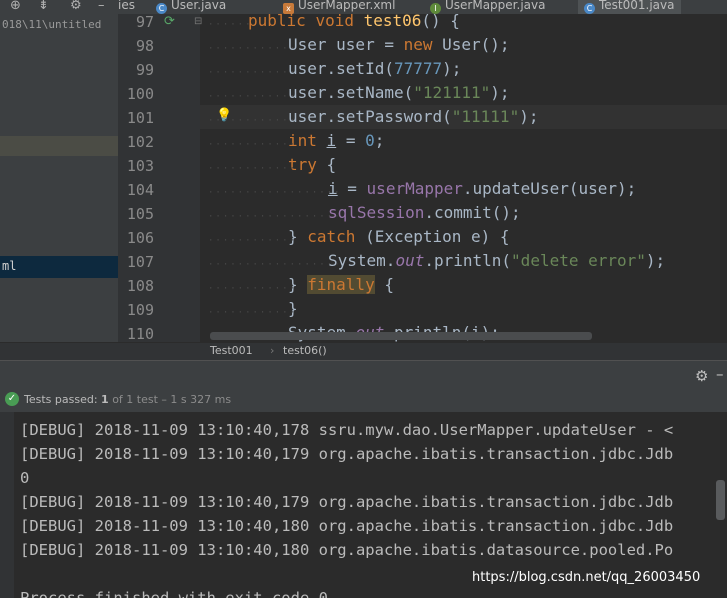 This screenshot has height=598, width=727. Describe the element at coordinates (191, 7) in the screenshot. I see `tab-user-java: C User.java` at that location.